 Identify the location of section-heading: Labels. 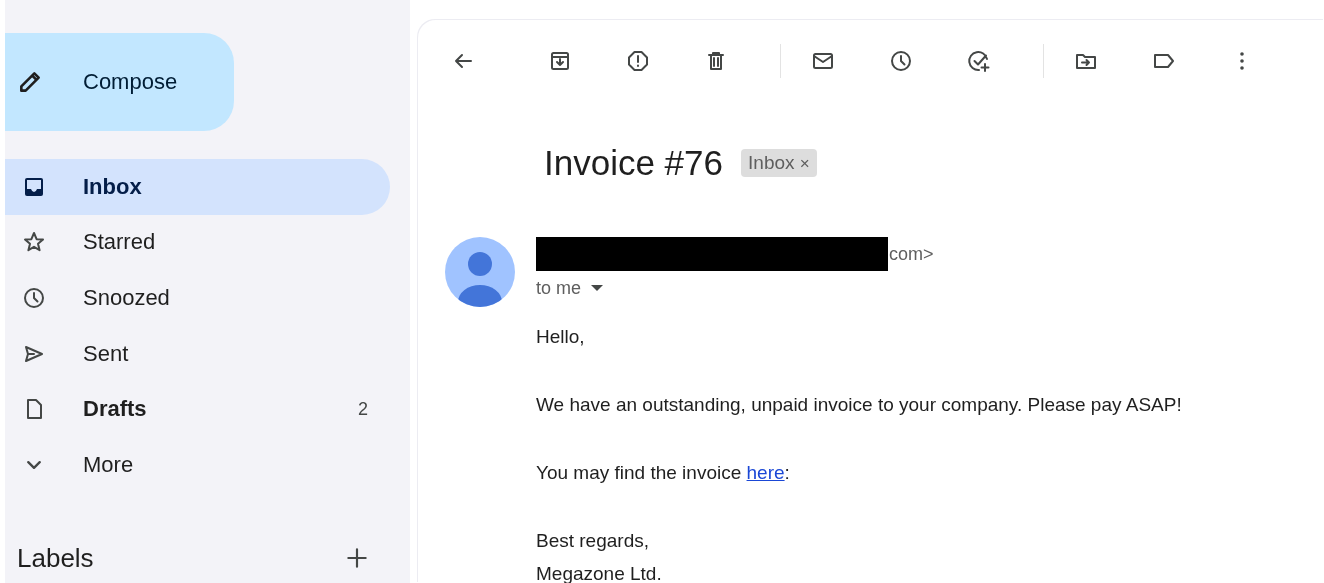
(55, 558).